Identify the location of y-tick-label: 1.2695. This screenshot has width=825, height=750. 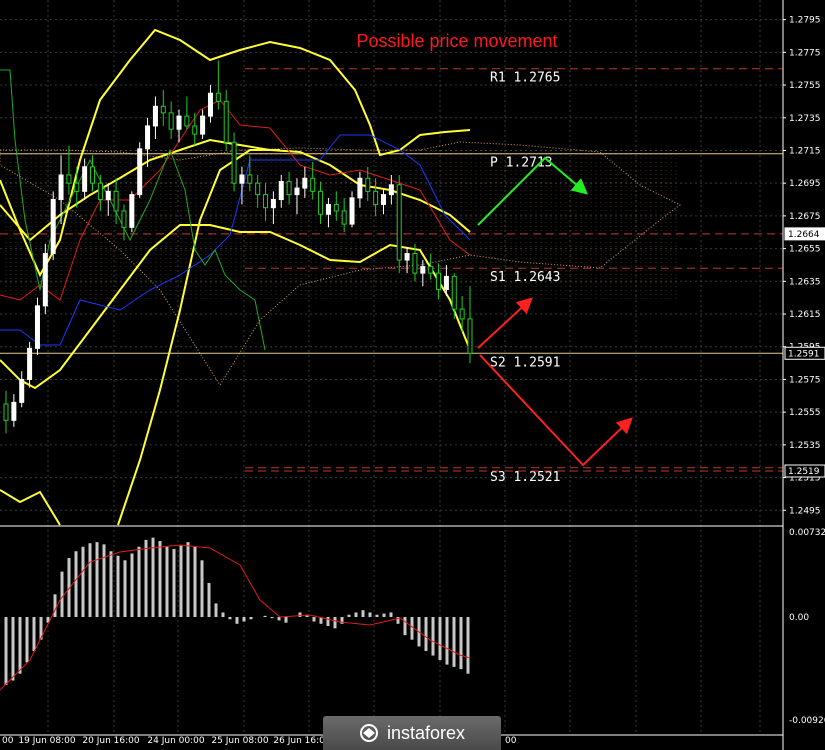
(805, 184).